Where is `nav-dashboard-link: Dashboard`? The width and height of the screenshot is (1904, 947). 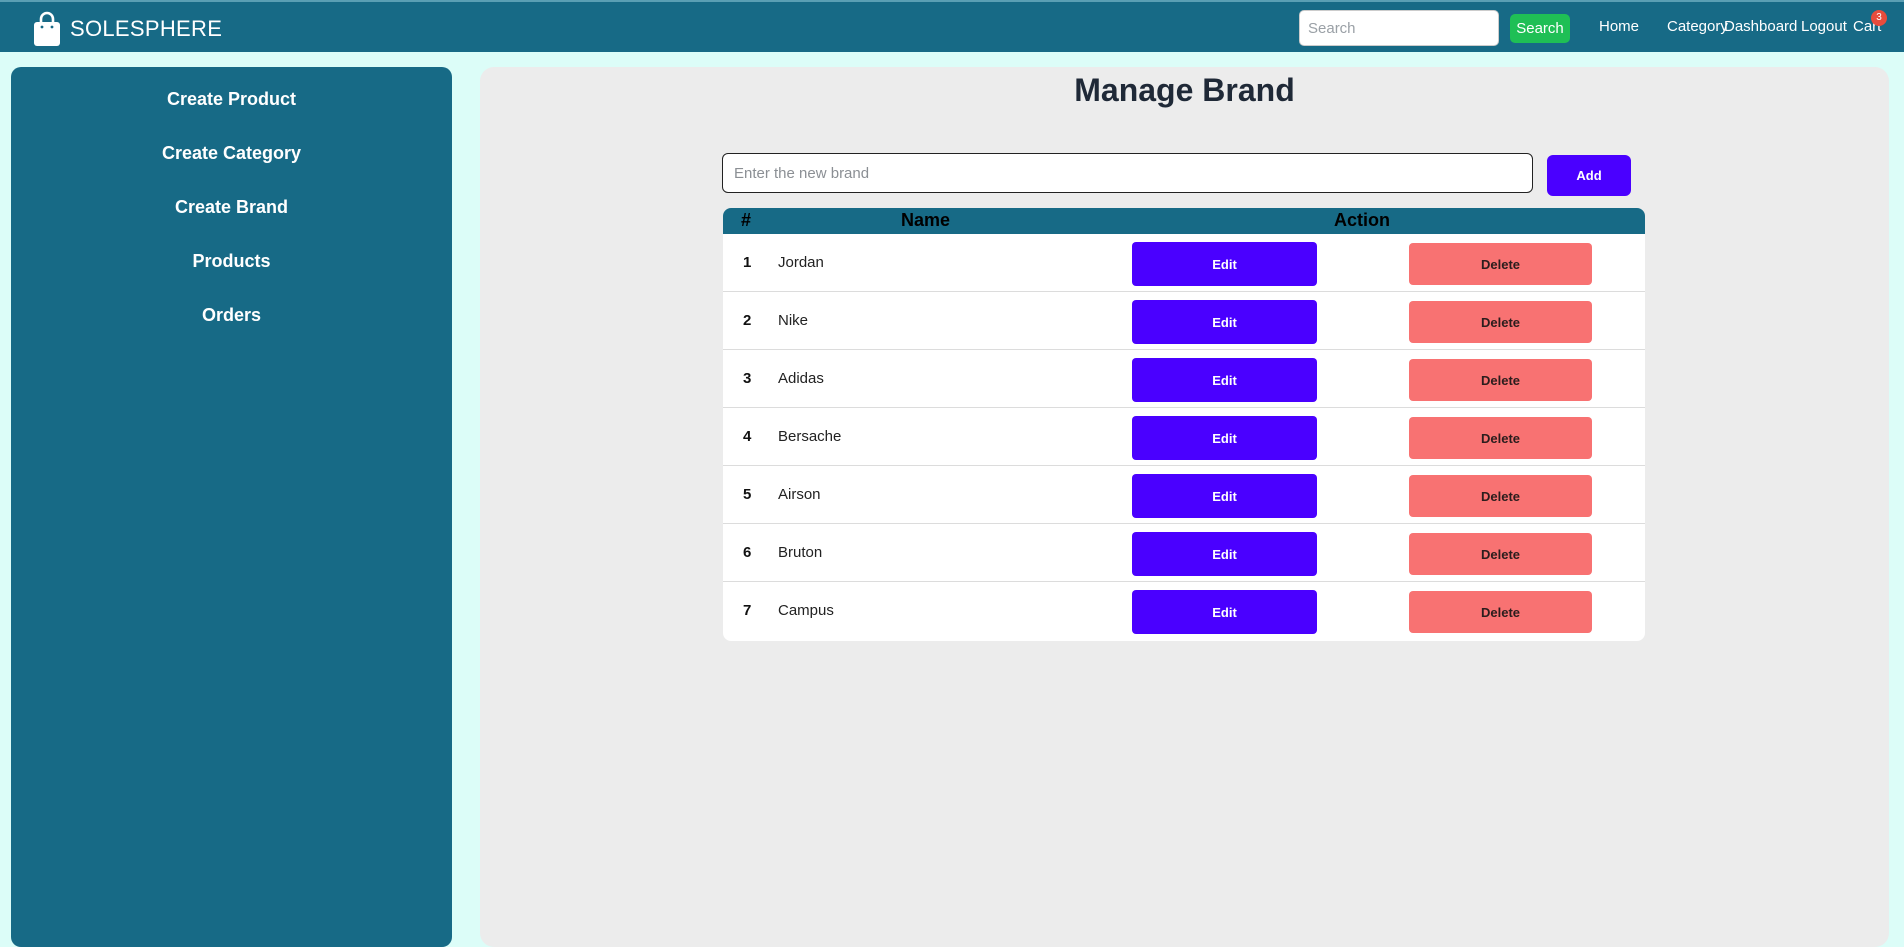
nav-dashboard-link: Dashboard is located at coordinates (1760, 26).